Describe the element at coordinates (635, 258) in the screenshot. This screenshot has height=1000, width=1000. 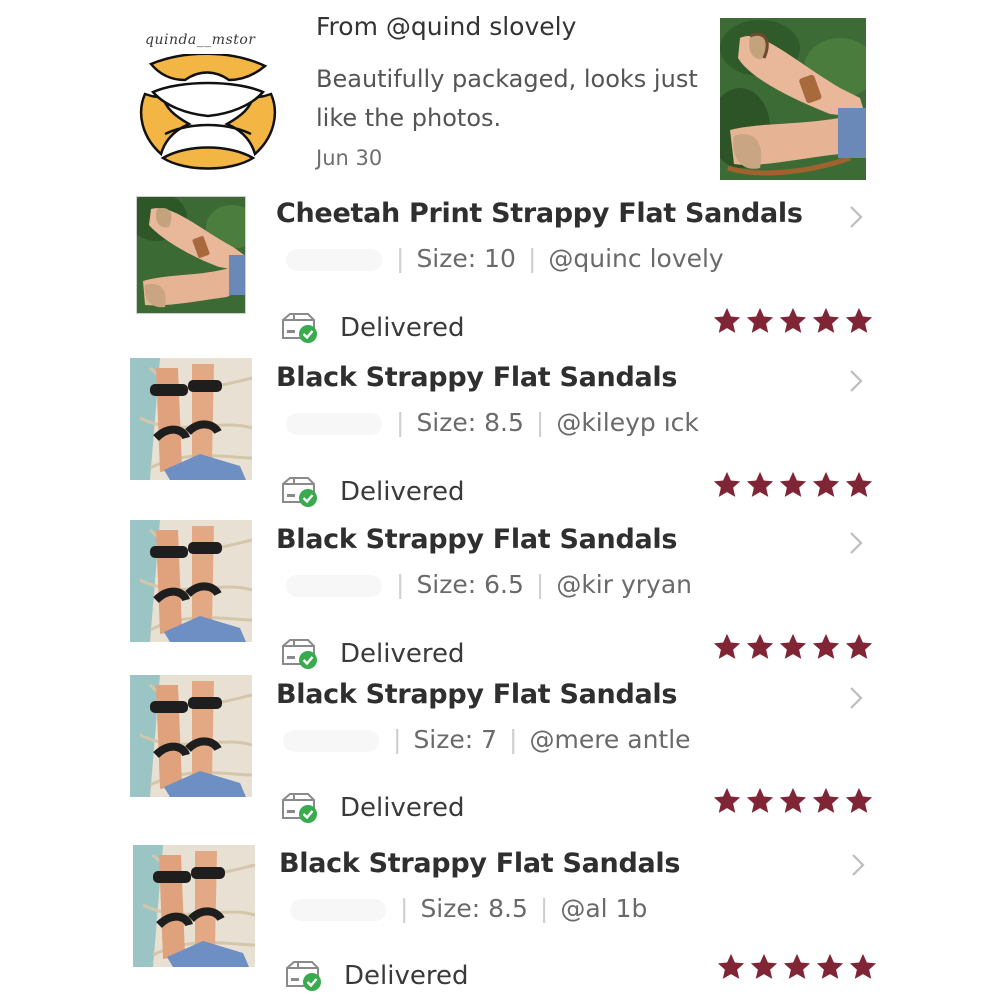
I see `seller-username: @quinc lovely` at that location.